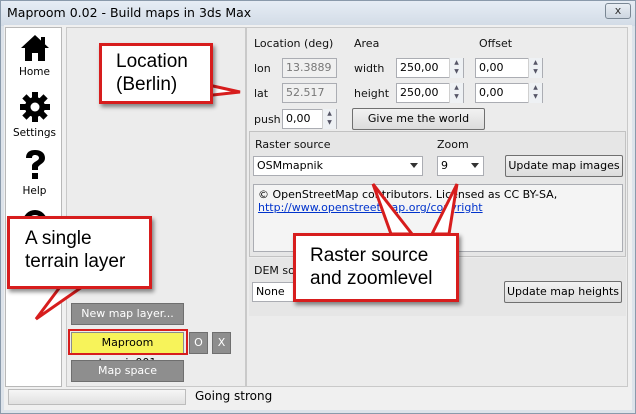 This screenshot has width=636, height=414. Describe the element at coordinates (371, 278) in the screenshot. I see `raster-callout-line2: and zoomlevel` at that location.